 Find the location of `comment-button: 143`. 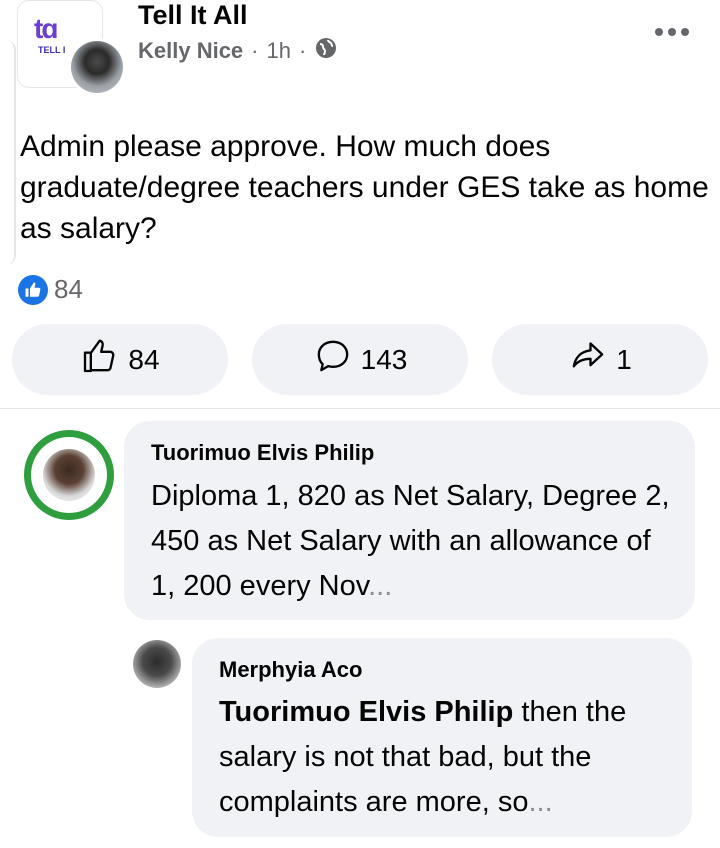

comment-button: 143 is located at coordinates (360, 359).